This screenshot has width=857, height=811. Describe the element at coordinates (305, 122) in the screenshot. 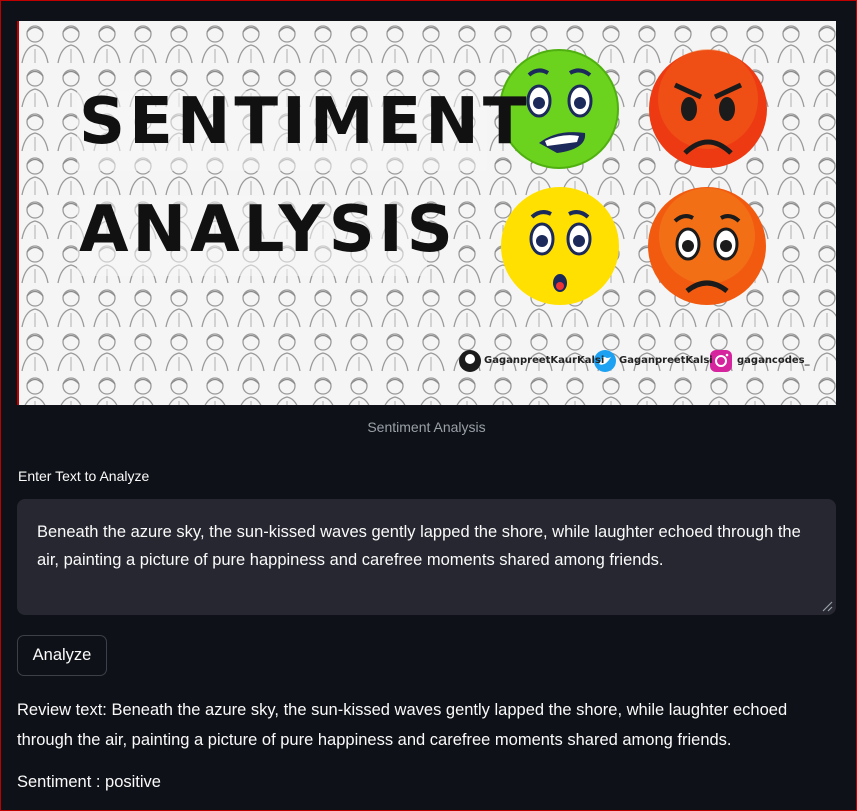

I see `banner-title-line1: SENTIMENT` at that location.